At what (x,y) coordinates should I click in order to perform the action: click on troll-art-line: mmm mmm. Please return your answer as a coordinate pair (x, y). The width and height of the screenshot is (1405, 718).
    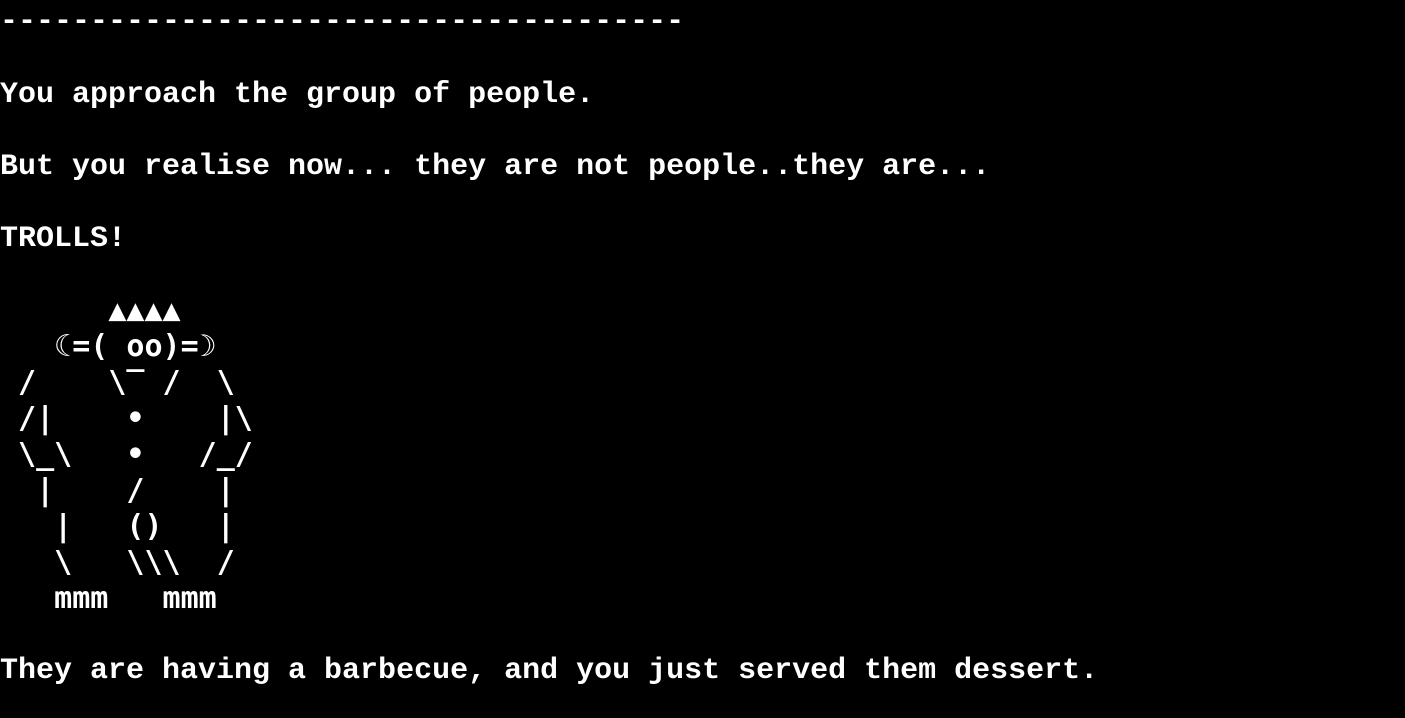
    Looking at the image, I should click on (108, 598).